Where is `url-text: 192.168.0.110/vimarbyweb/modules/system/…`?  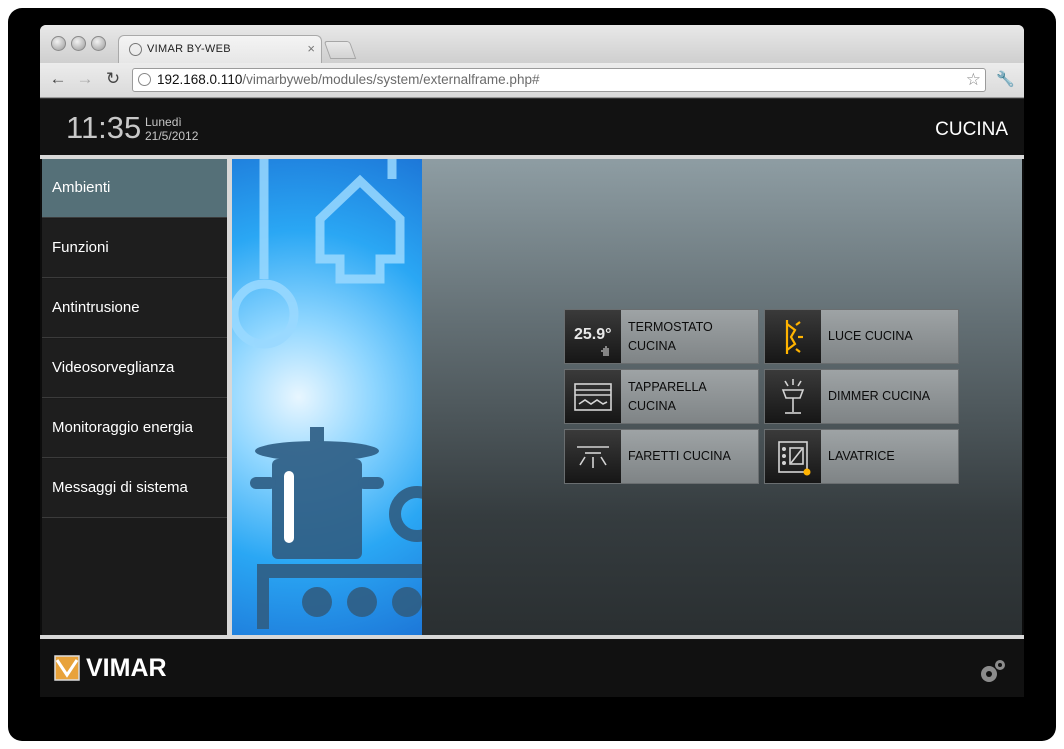 url-text: 192.168.0.110/vimarbyweb/modules/system/… is located at coordinates (348, 79).